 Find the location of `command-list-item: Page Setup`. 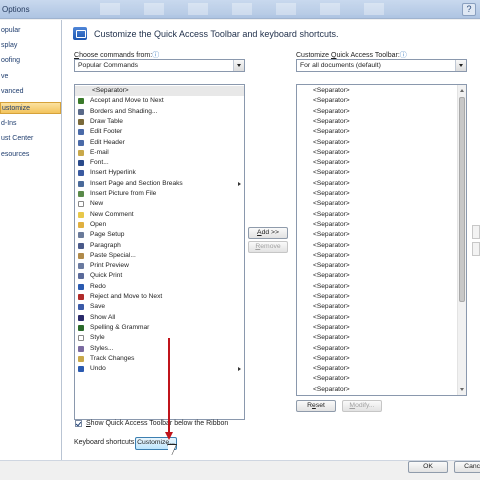

command-list-item: Page Setup is located at coordinates (159, 235).